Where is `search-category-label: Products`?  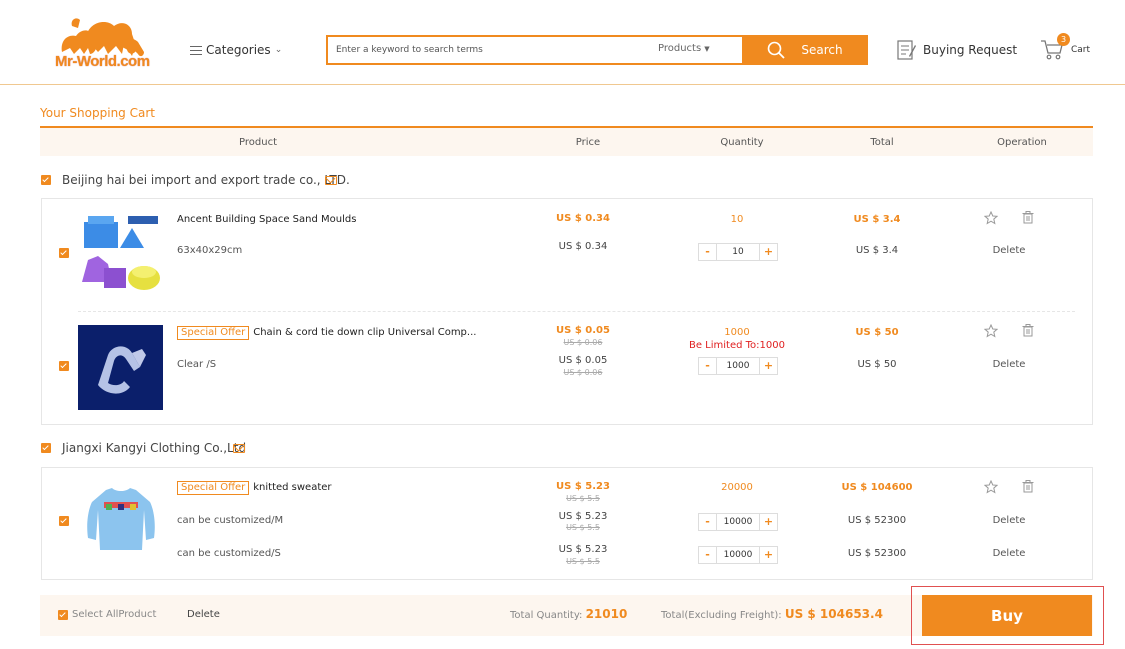 search-category-label: Products is located at coordinates (680, 48).